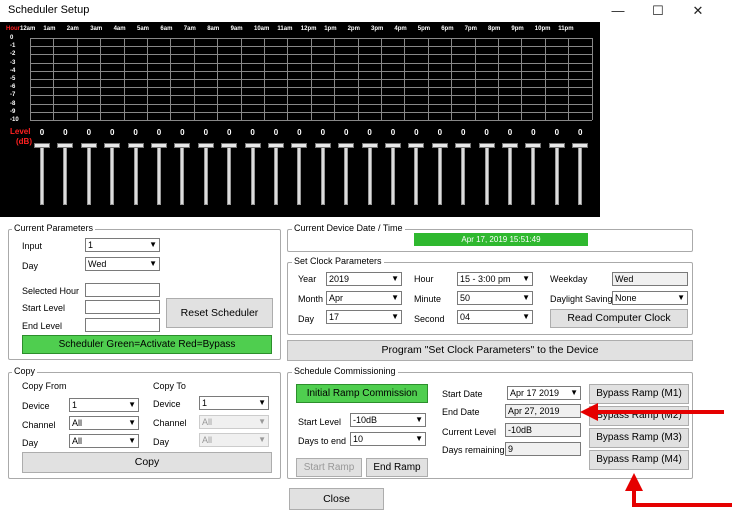  Describe the element at coordinates (495, 279) in the screenshot. I see `hour-select: 15 - 3:00 pm ▼` at that location.